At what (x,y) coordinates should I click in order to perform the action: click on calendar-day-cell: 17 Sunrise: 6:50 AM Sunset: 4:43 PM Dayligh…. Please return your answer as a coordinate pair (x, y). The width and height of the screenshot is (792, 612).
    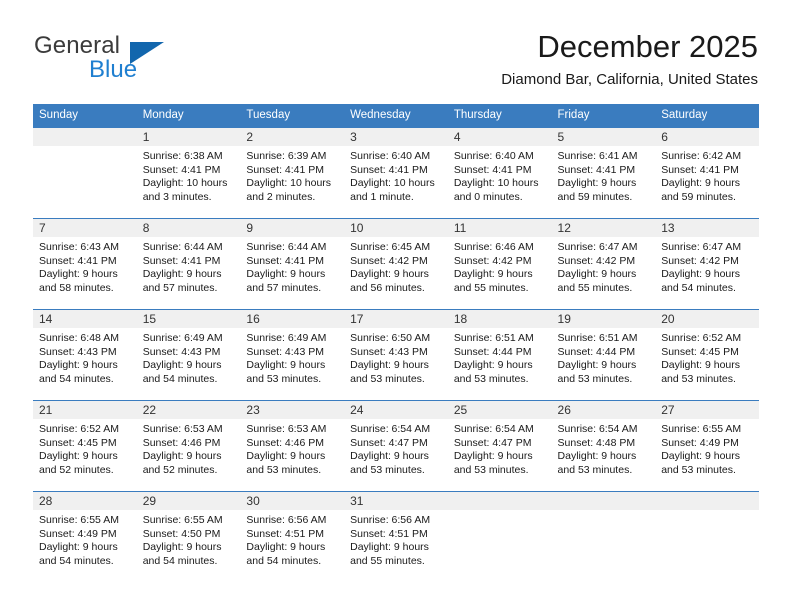
    Looking at the image, I should click on (396, 354).